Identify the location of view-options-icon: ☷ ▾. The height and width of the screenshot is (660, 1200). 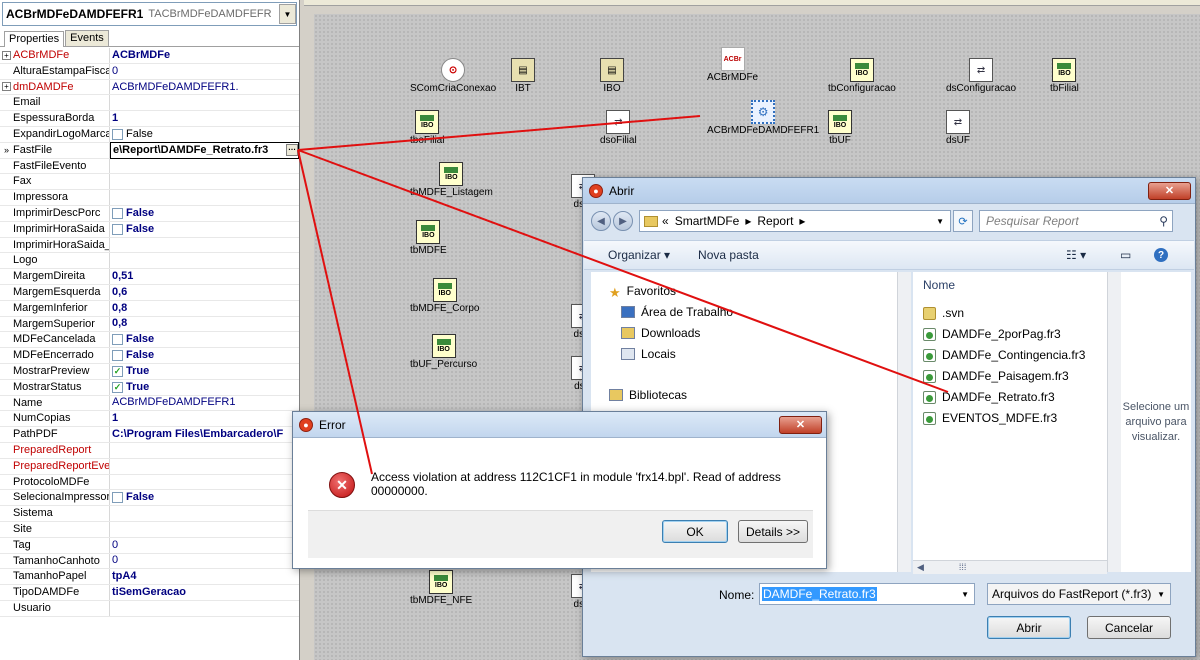
(1076, 255).